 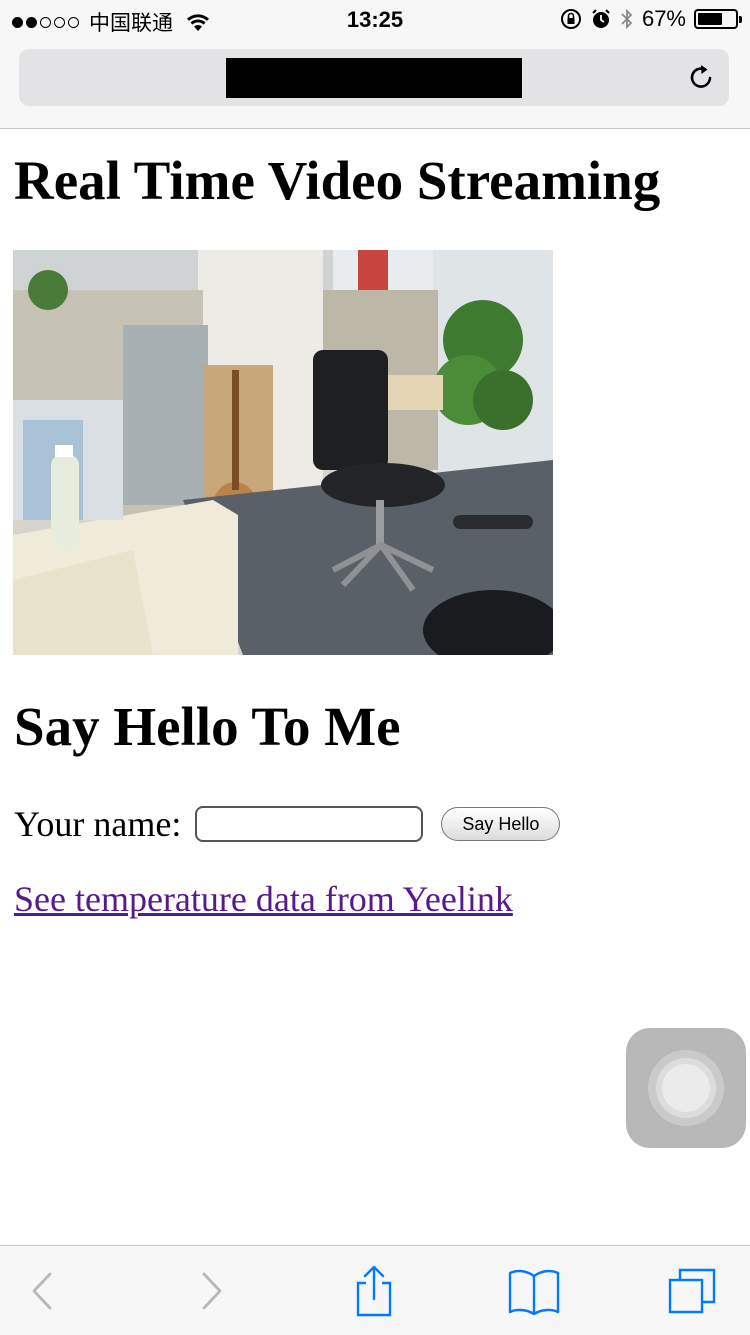 I want to click on forward-icon, so click(x=212, y=1291).